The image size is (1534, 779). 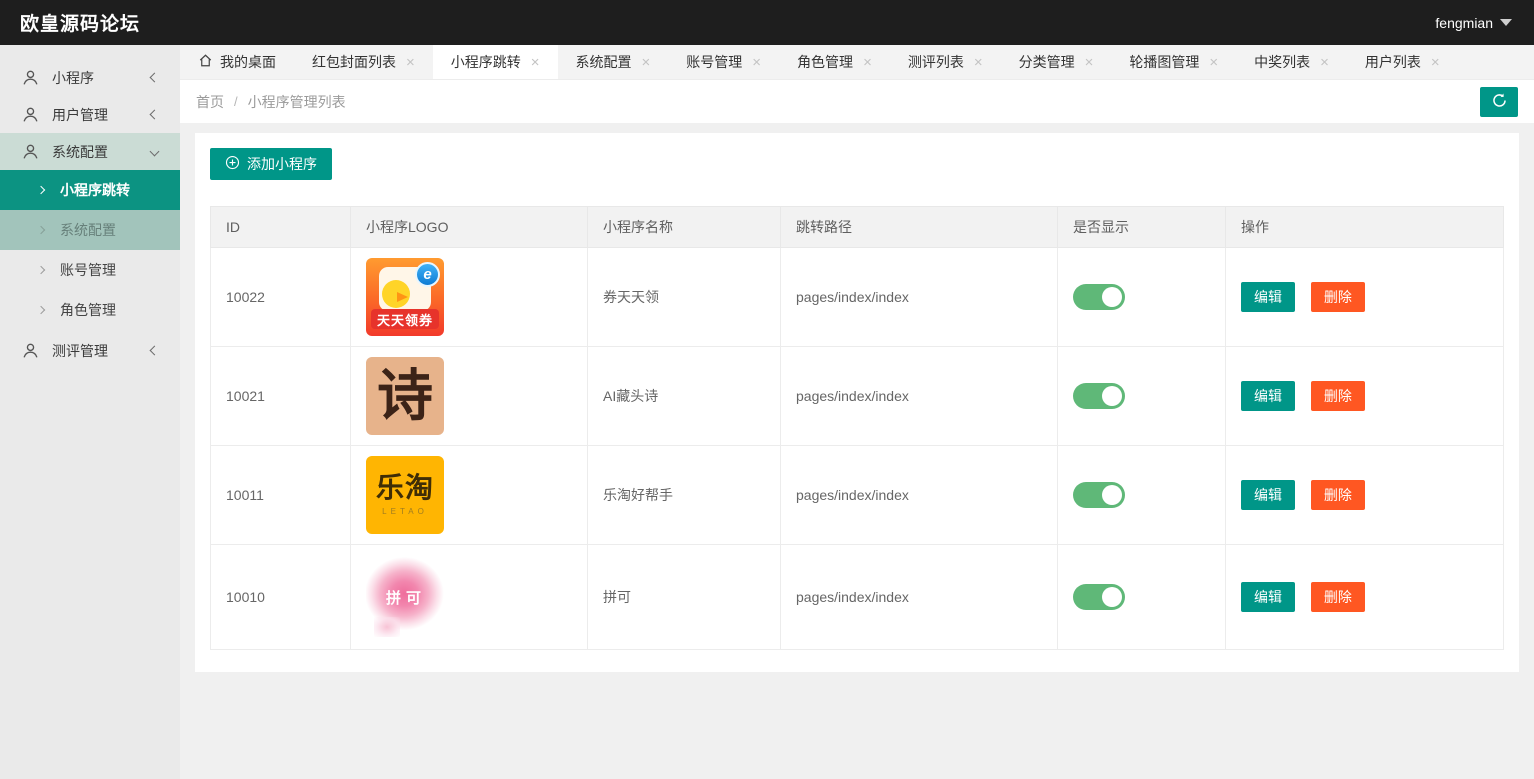 What do you see at coordinates (90, 190) in the screenshot?
I see `sidebar-subitem-miniprogram-jump: 小程序跳转` at bounding box center [90, 190].